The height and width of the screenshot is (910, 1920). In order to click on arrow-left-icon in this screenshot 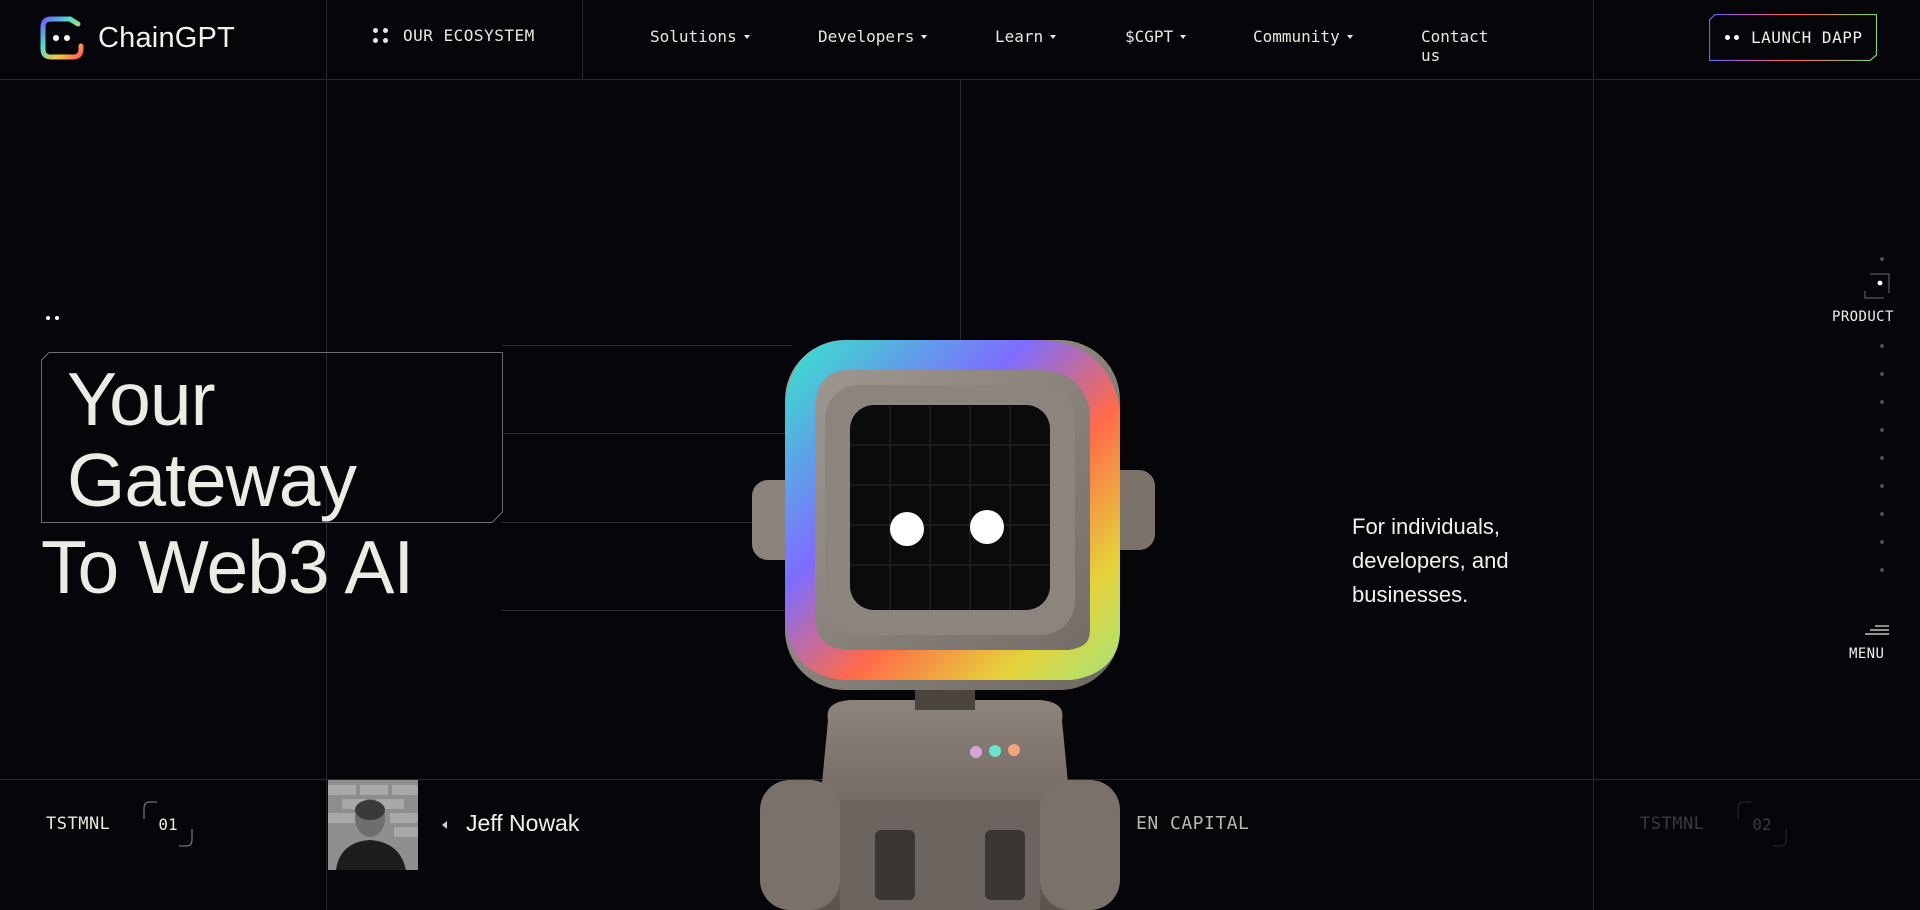, I will do `click(444, 825)`.